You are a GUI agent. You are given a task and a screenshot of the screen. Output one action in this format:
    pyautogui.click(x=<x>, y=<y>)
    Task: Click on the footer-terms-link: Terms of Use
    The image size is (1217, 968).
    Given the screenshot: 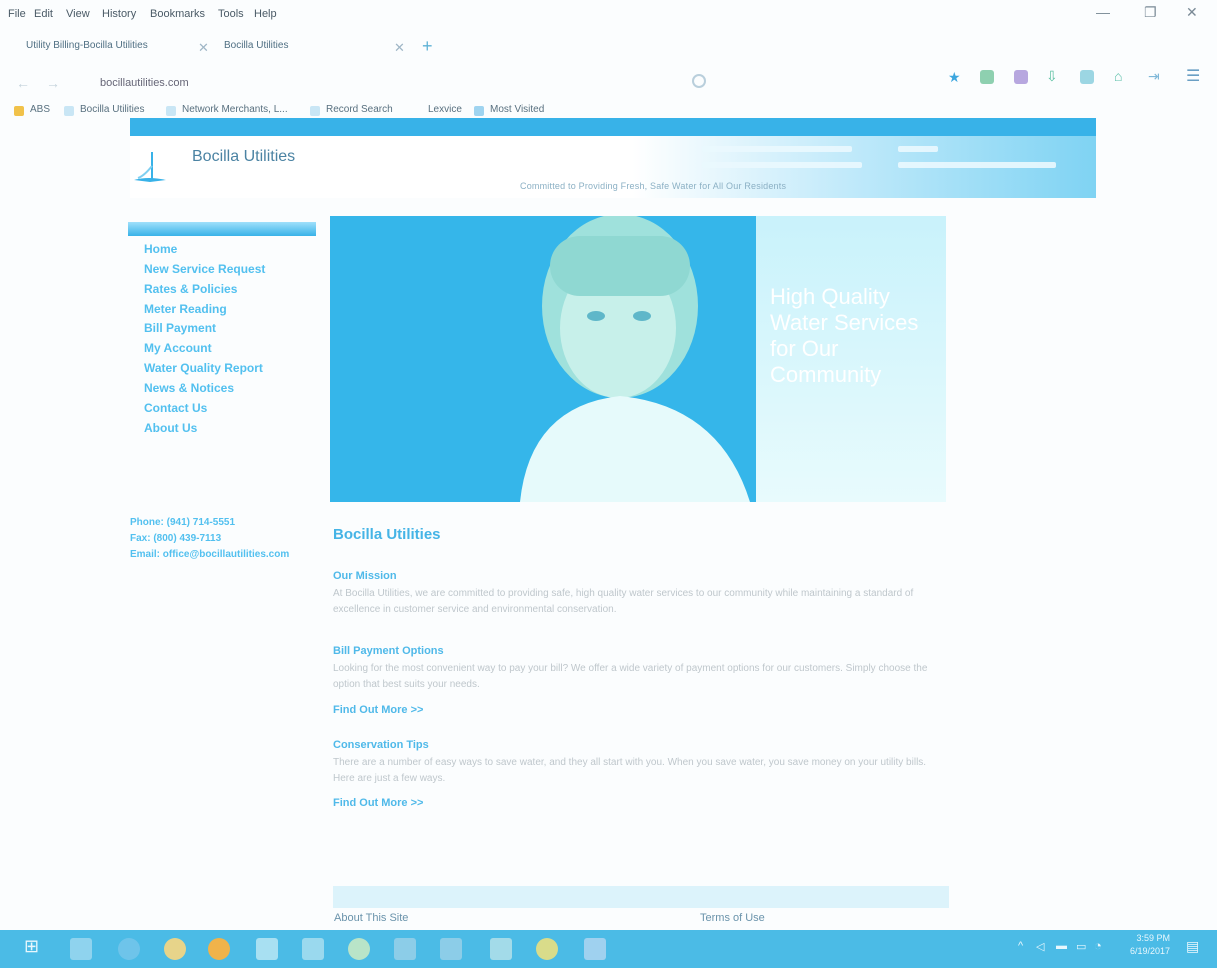 What is the action you would take?
    pyautogui.click(x=732, y=918)
    